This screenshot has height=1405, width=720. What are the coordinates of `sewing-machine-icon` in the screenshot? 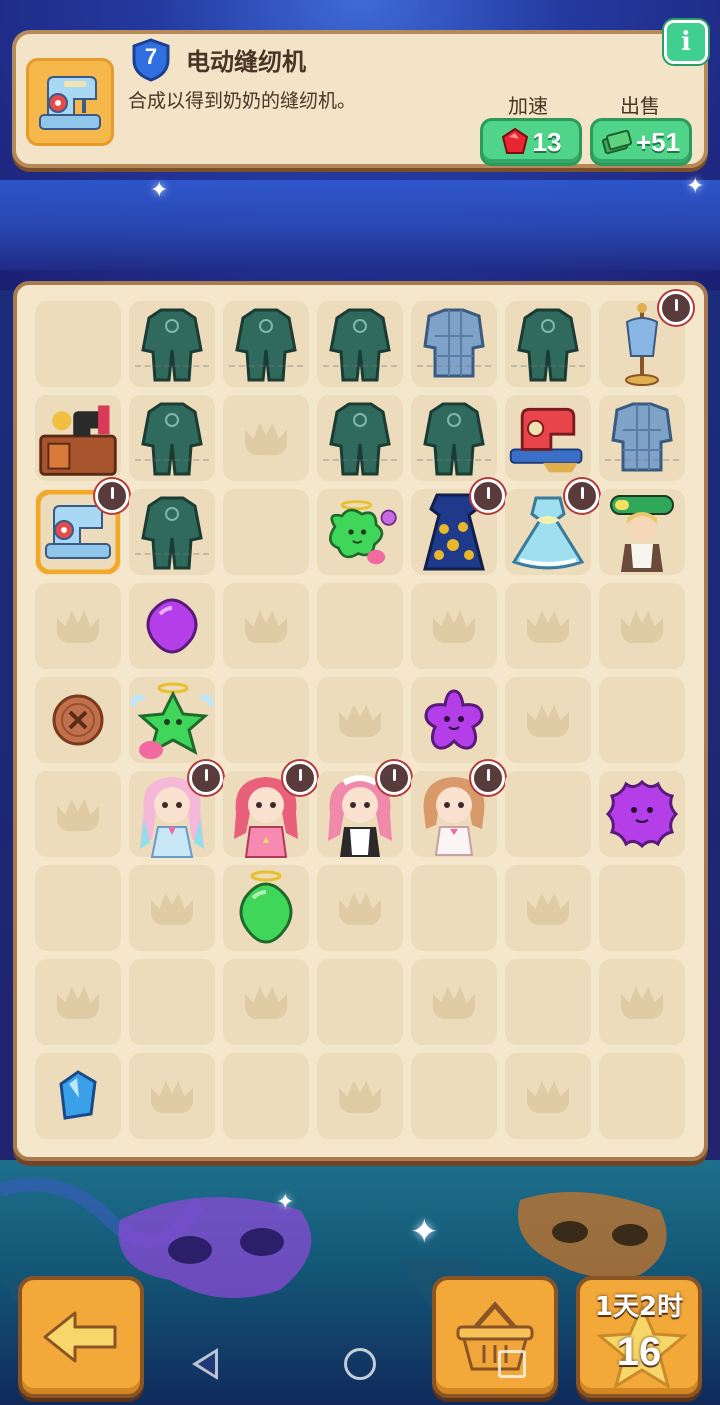 It's located at (70, 103).